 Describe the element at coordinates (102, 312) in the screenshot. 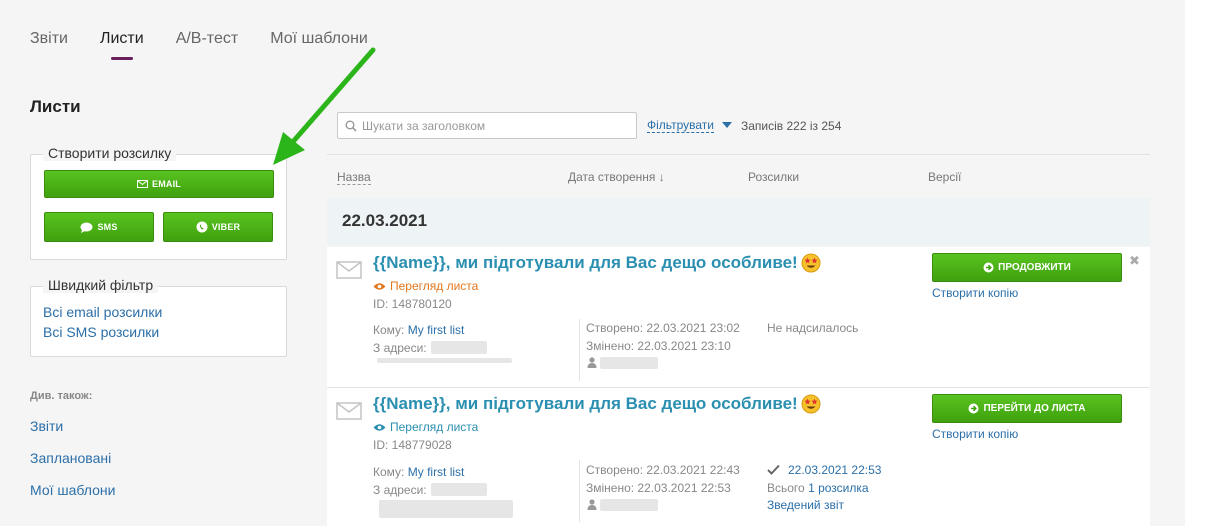

I see `filter-all-email: Всі email розсилки` at that location.